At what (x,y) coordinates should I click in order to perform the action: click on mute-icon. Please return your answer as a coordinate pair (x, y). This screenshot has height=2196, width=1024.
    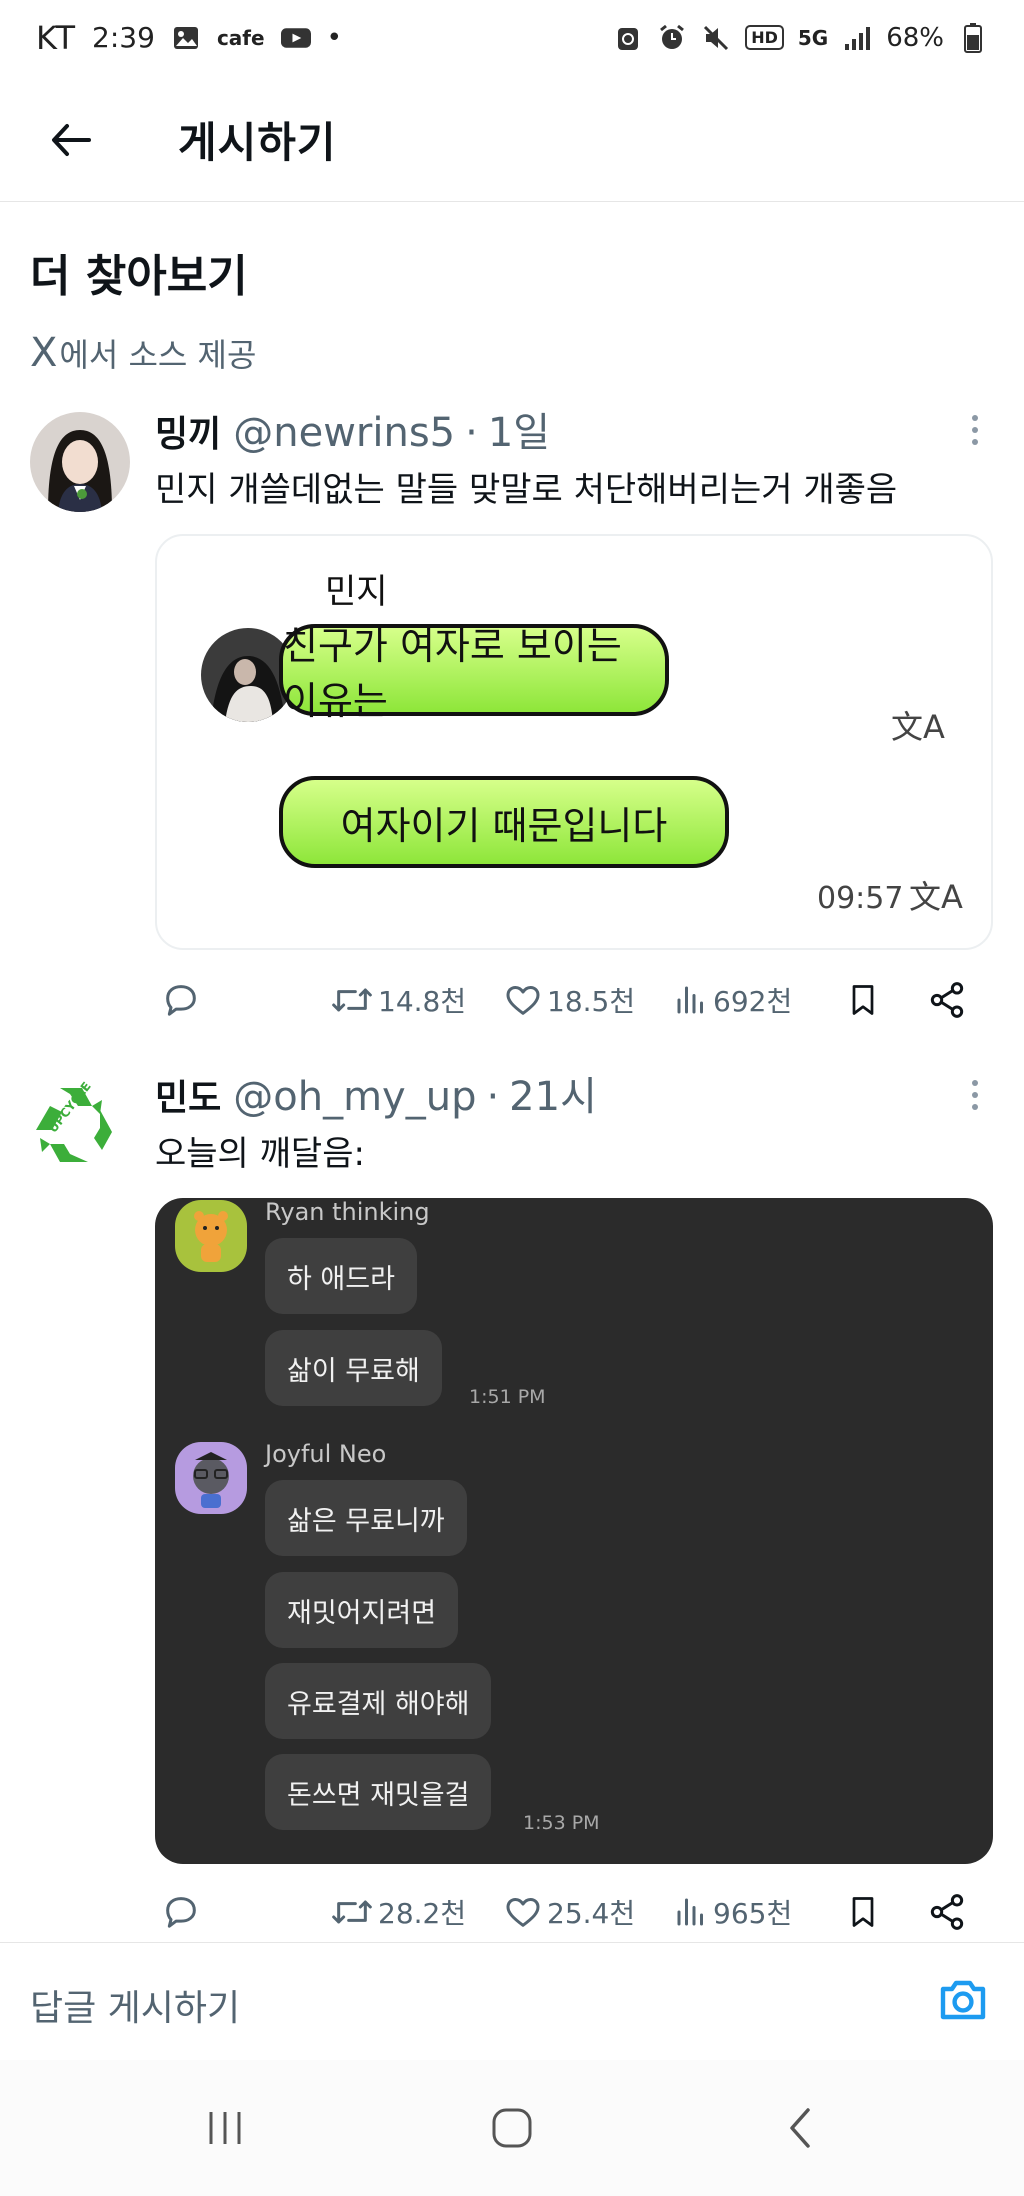
    Looking at the image, I should click on (716, 38).